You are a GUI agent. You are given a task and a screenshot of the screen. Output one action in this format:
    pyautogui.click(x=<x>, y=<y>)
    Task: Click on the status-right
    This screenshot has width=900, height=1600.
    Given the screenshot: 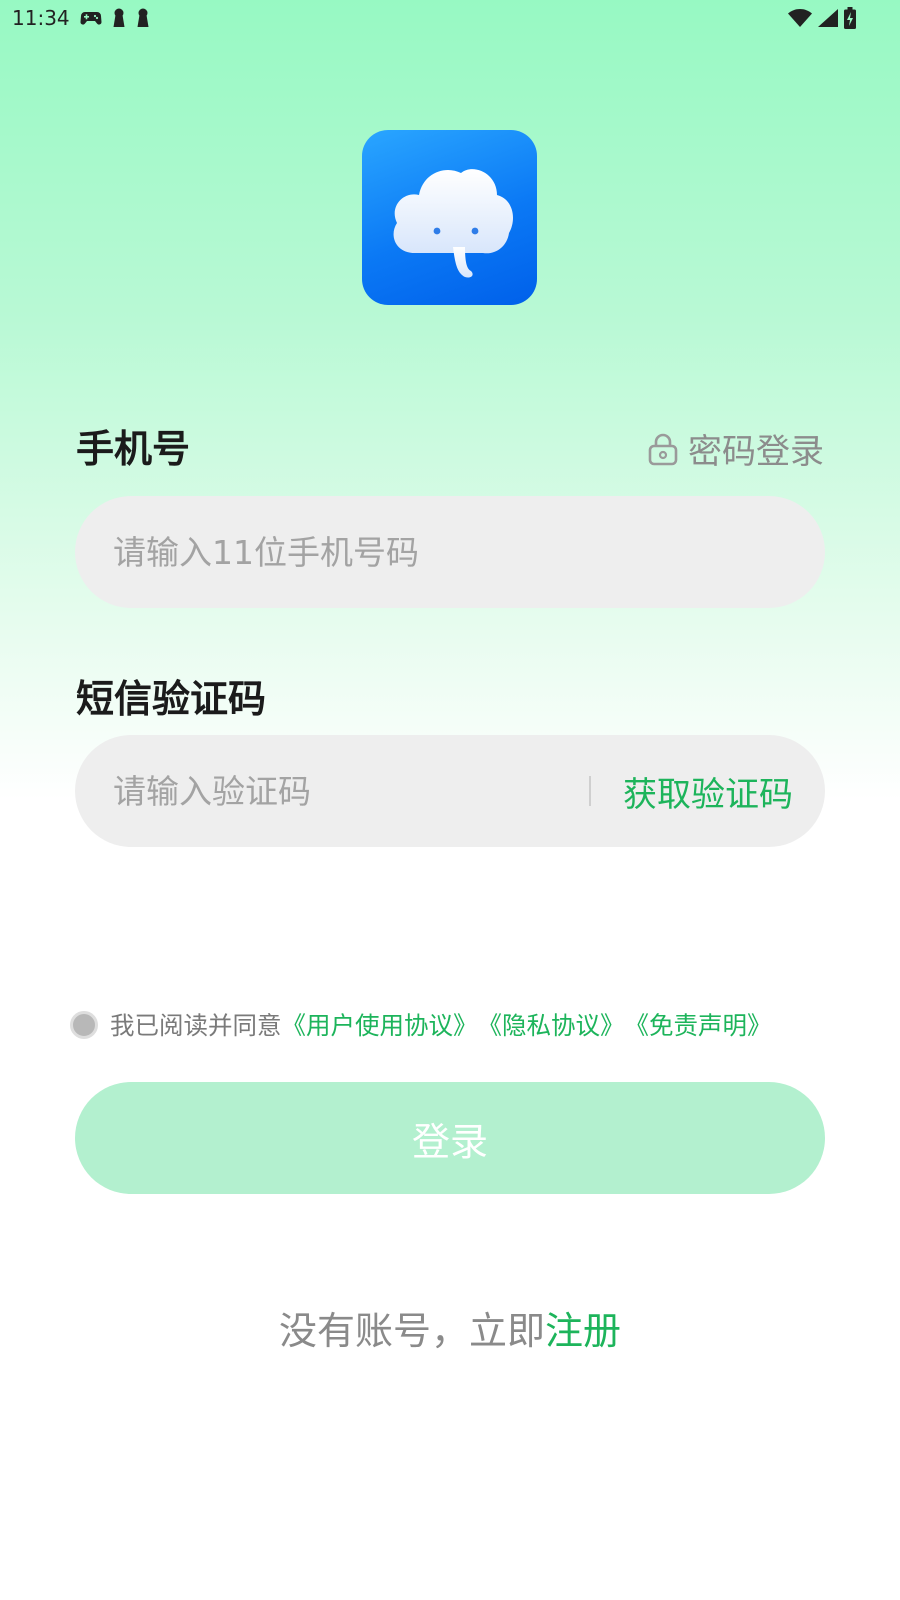 What is the action you would take?
    pyautogui.click(x=838, y=18)
    